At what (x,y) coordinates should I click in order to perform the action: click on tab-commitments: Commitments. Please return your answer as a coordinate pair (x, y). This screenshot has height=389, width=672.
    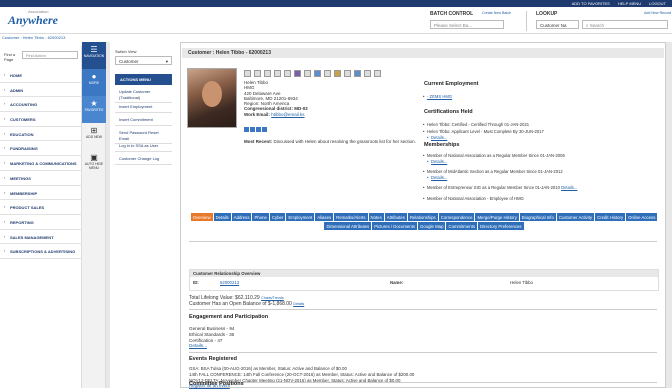
    Looking at the image, I should click on (461, 226).